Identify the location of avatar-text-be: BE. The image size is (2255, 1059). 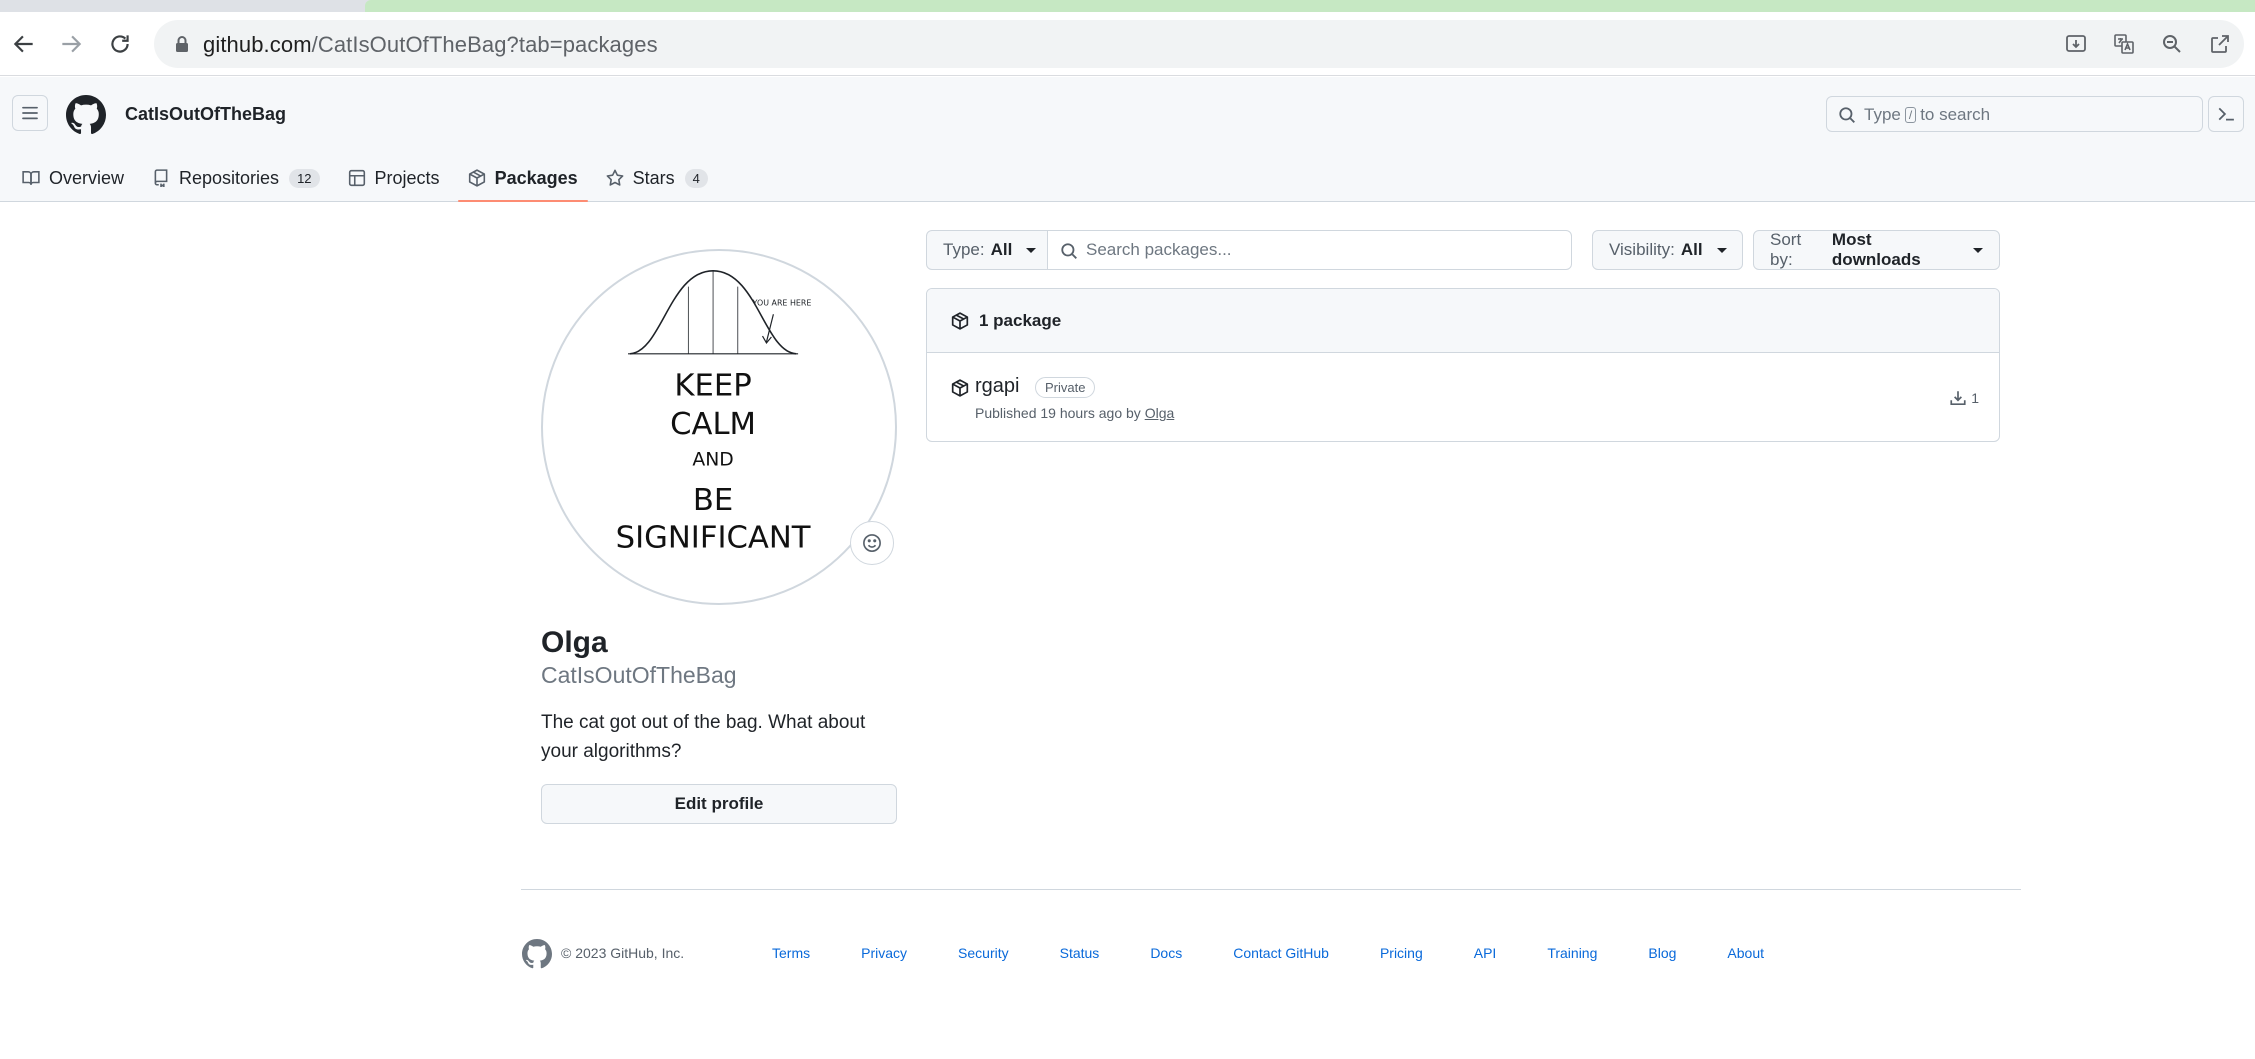
(713, 500).